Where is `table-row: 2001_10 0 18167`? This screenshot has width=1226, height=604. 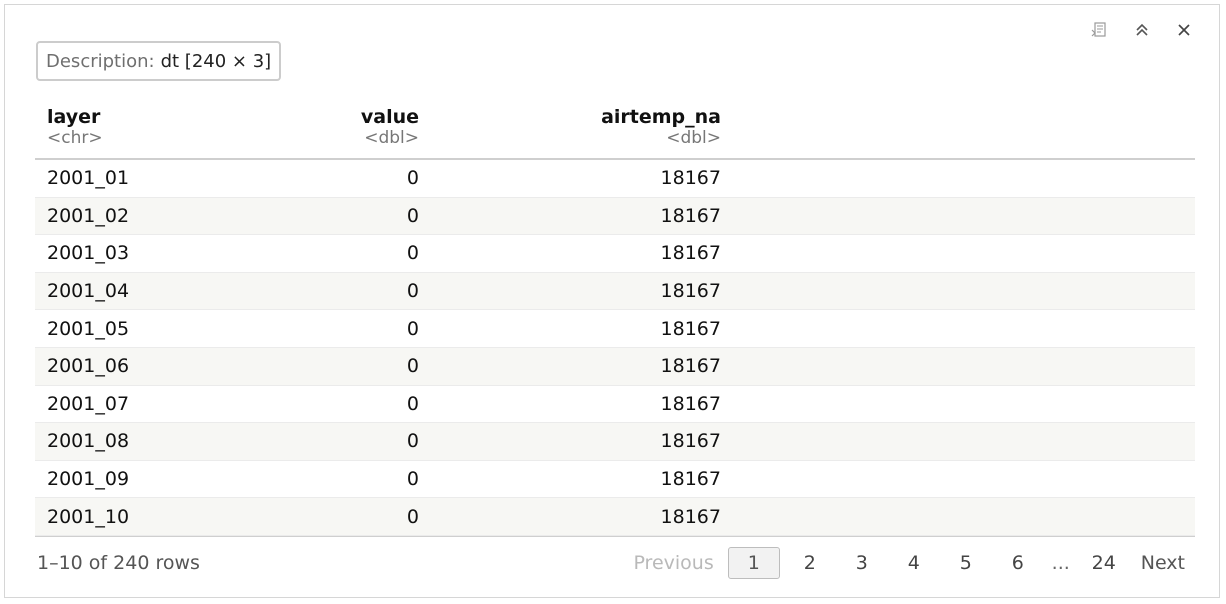
table-row: 2001_10 0 18167 is located at coordinates (615, 517).